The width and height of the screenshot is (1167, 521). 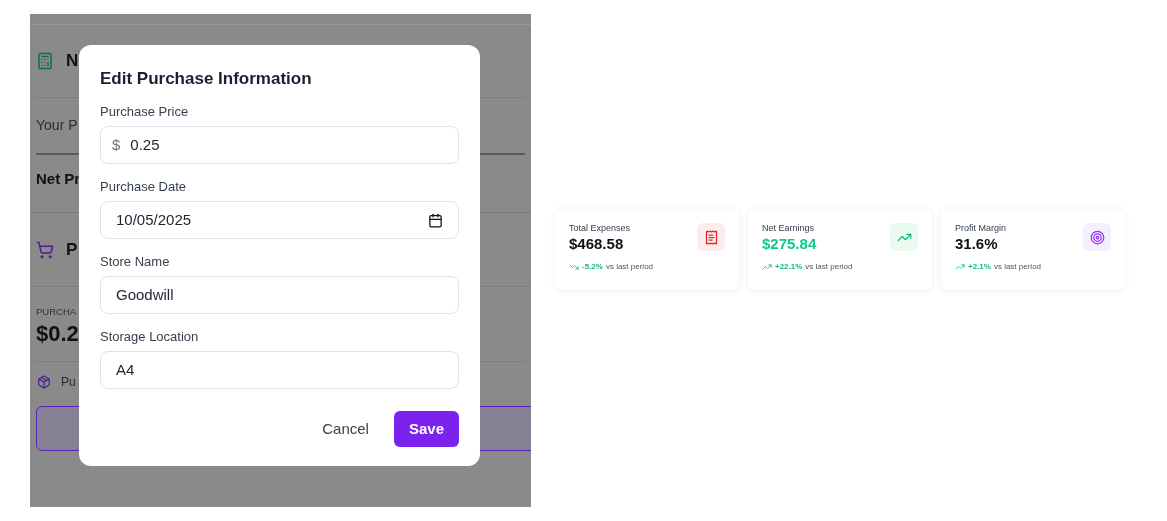 What do you see at coordinates (72, 249) in the screenshot?
I see `section-title: P` at bounding box center [72, 249].